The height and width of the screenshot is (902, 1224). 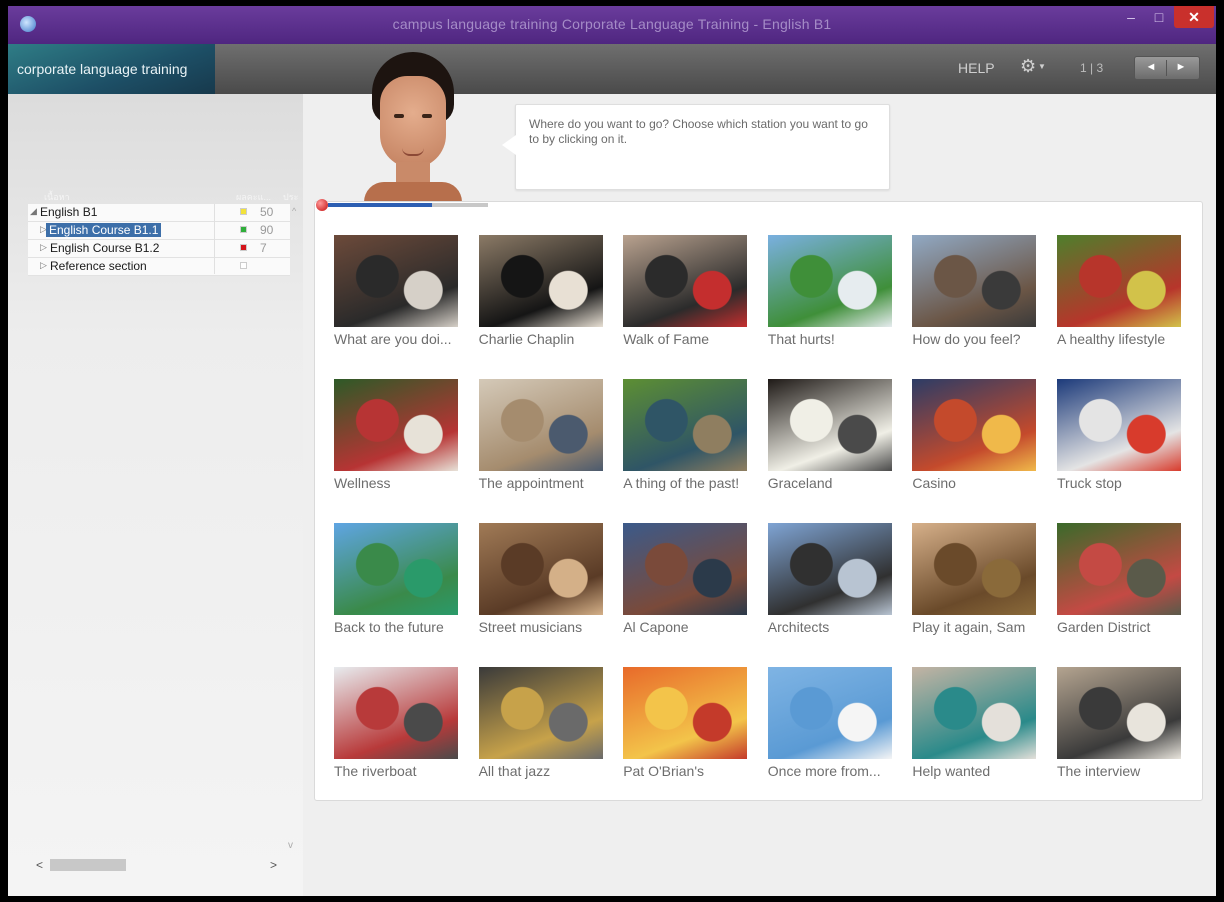 I want to click on minimize-button: –, so click(x=1131, y=17).